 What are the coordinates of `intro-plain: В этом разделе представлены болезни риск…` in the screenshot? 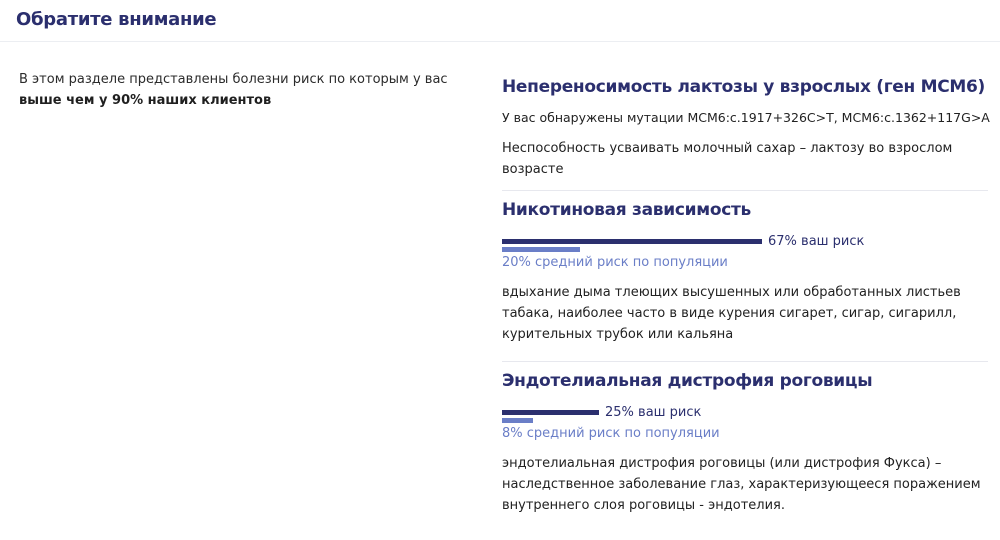 It's located at (233, 79).